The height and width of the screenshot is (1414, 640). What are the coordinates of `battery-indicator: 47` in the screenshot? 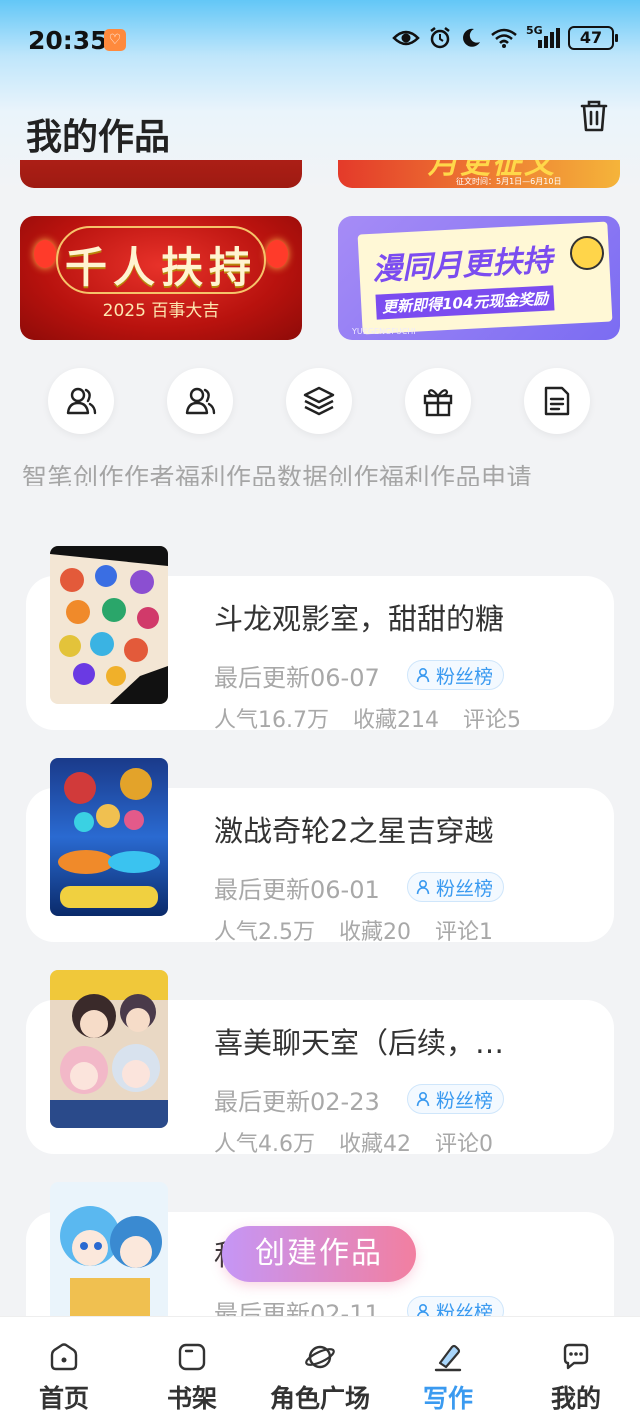 It's located at (593, 38).